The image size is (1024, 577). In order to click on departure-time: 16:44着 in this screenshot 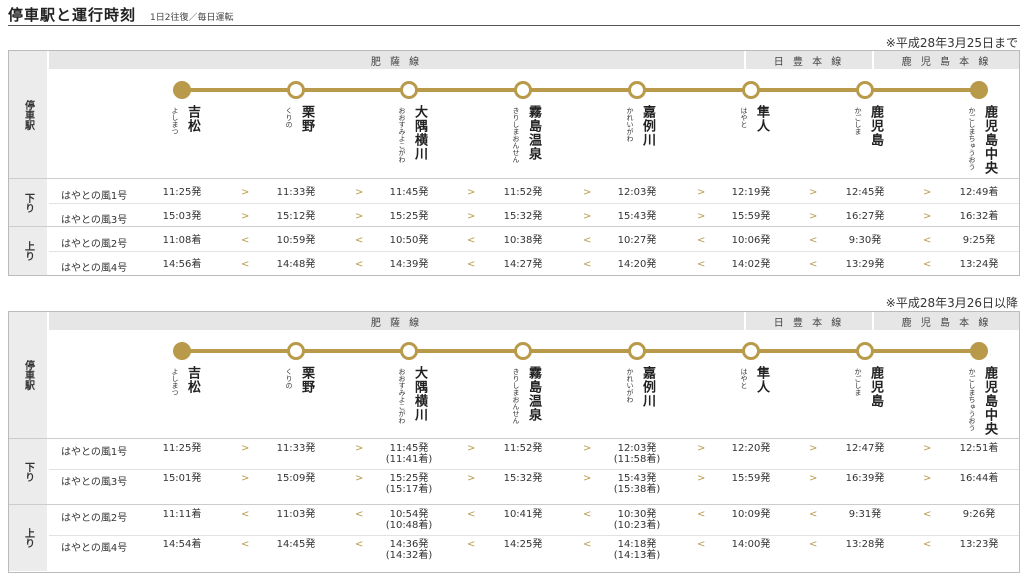, I will do `click(979, 478)`.